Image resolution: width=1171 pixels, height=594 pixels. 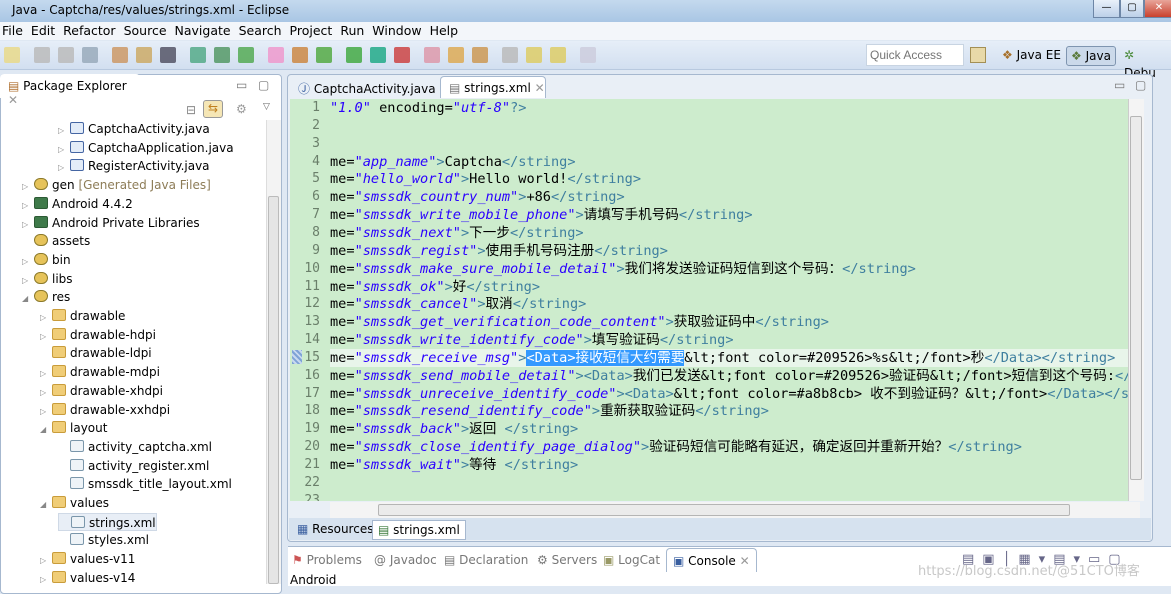 What do you see at coordinates (116, 185) in the screenshot?
I see `tree-item: ▷ gen [Generated Java Files]` at bounding box center [116, 185].